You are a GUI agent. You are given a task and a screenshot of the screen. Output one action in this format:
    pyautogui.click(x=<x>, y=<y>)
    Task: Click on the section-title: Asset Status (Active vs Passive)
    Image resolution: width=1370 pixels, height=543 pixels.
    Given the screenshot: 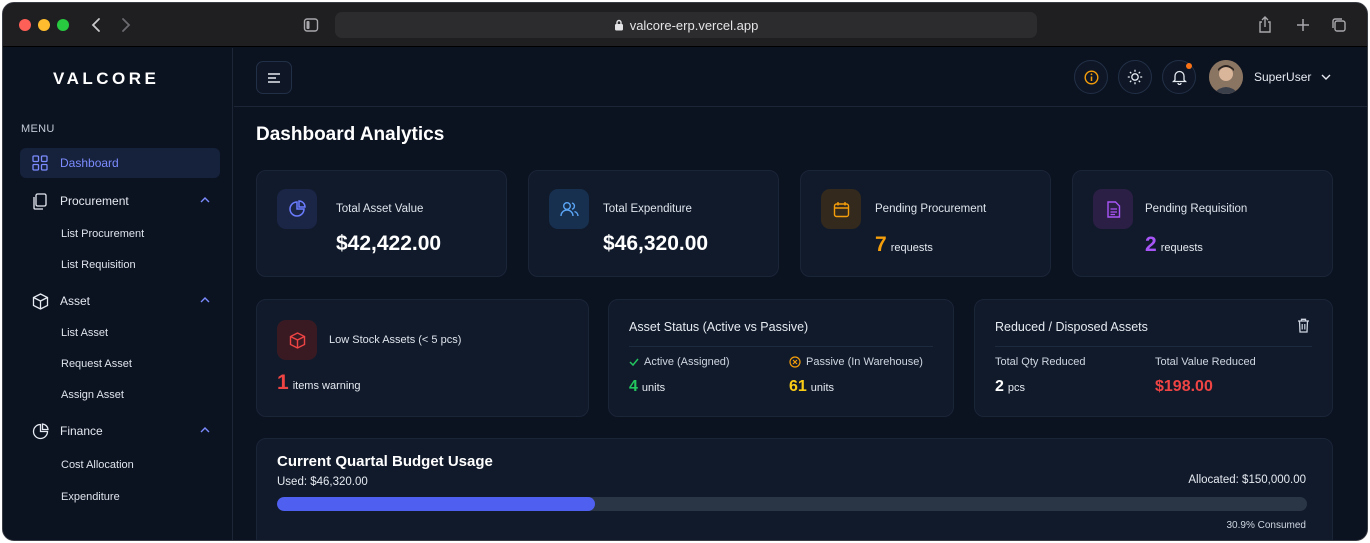 What is the action you would take?
    pyautogui.click(x=719, y=327)
    